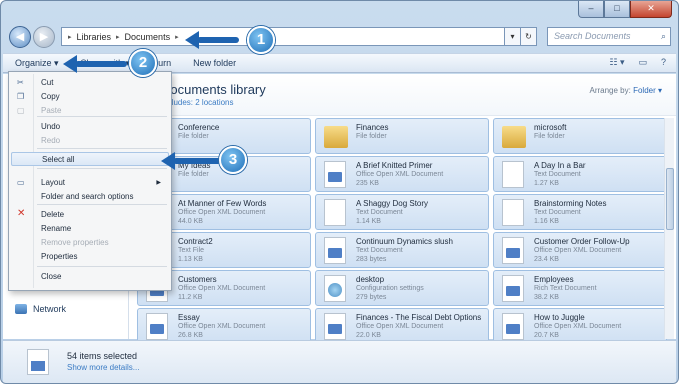 The width and height of the screenshot is (679, 384). What do you see at coordinates (283, 36) in the screenshot?
I see `address-bar: ▸ Libraries ▸ Documents ▸` at bounding box center [283, 36].